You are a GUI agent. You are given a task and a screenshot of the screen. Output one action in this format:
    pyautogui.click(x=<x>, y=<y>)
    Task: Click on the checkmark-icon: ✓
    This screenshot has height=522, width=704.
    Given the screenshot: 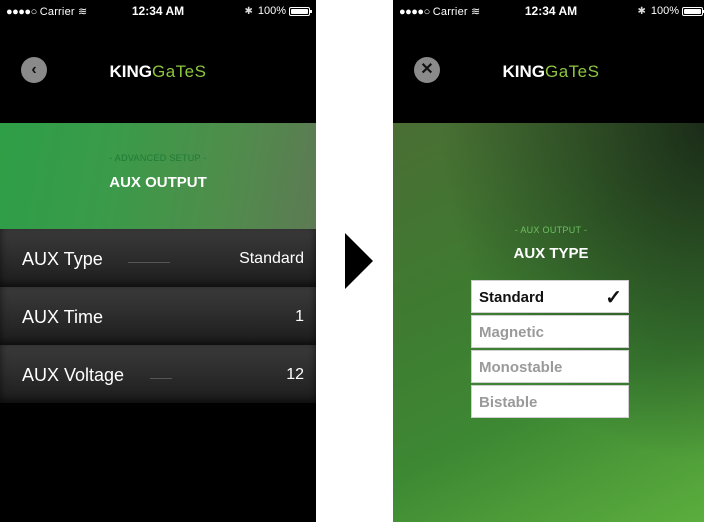 What is the action you would take?
    pyautogui.click(x=613, y=298)
    